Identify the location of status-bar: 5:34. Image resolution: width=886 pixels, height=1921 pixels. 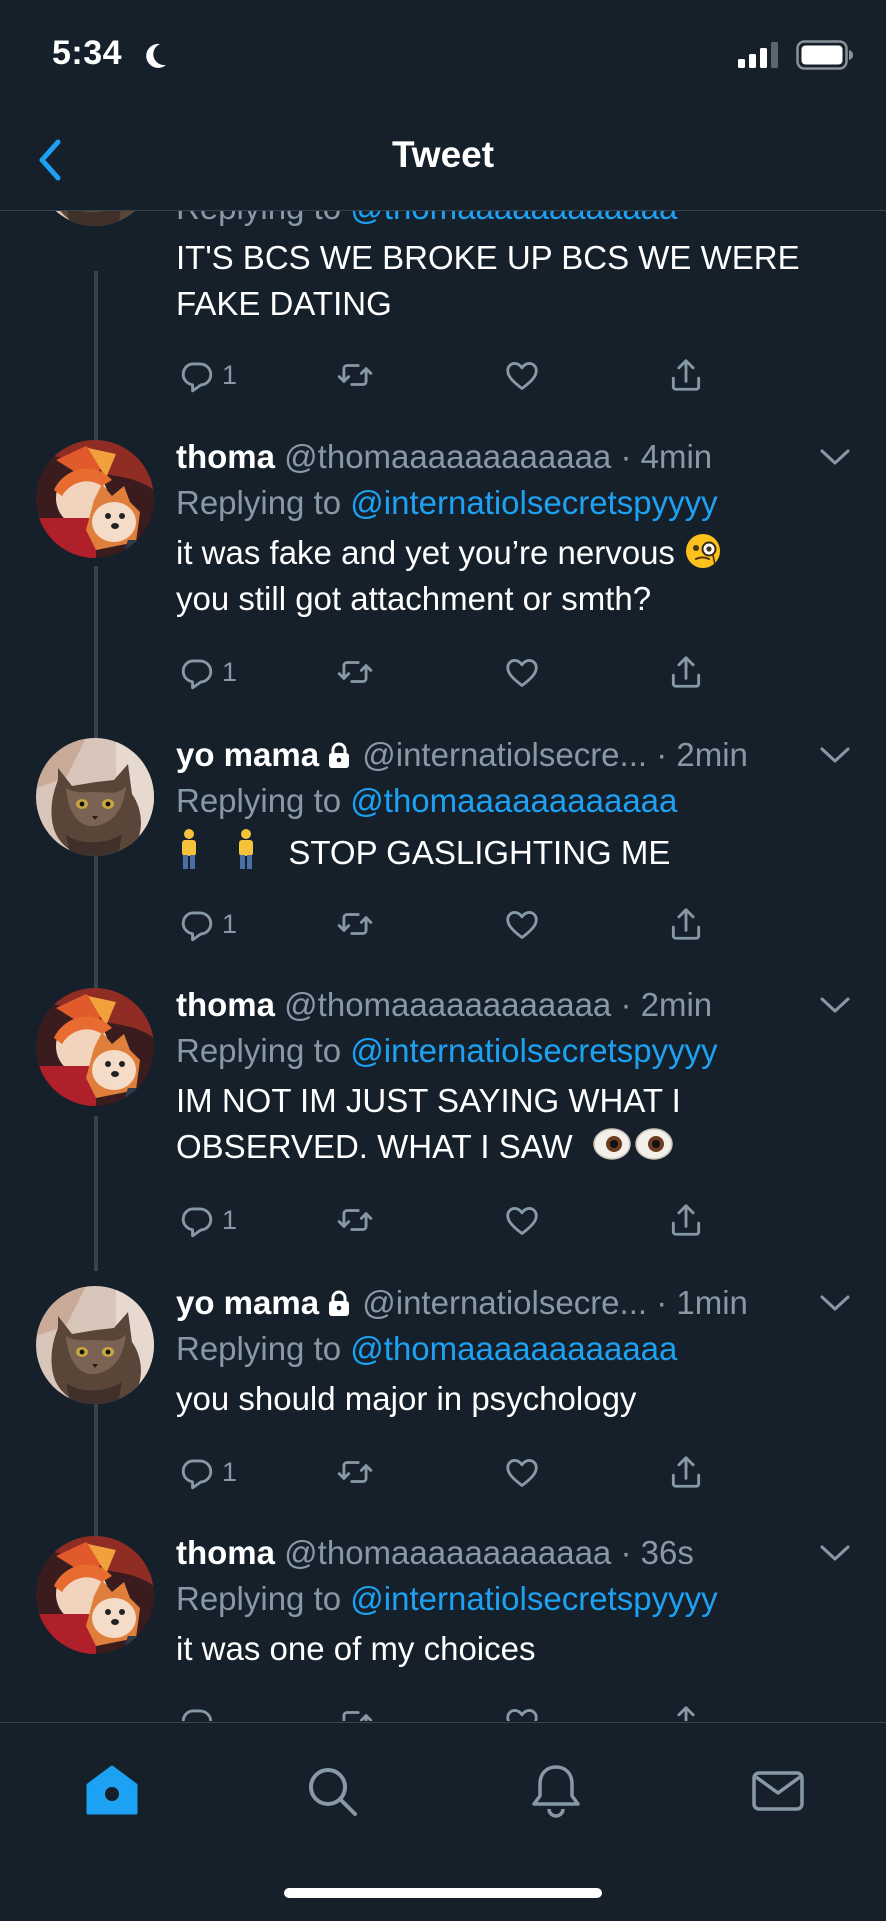
(443, 55).